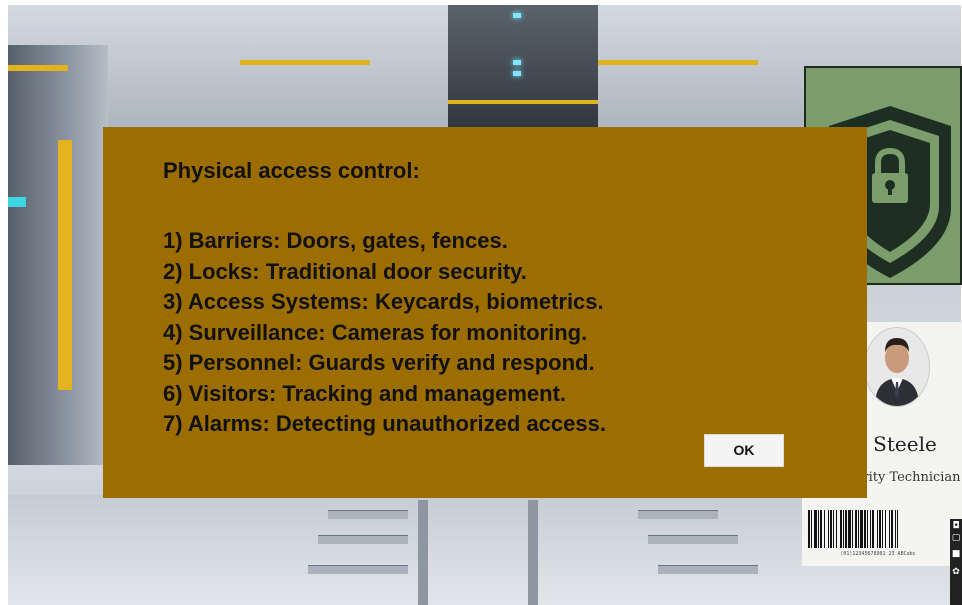 Image resolution: width=962 pixels, height=605 pixels. I want to click on ceiling-vent, so click(523, 70).